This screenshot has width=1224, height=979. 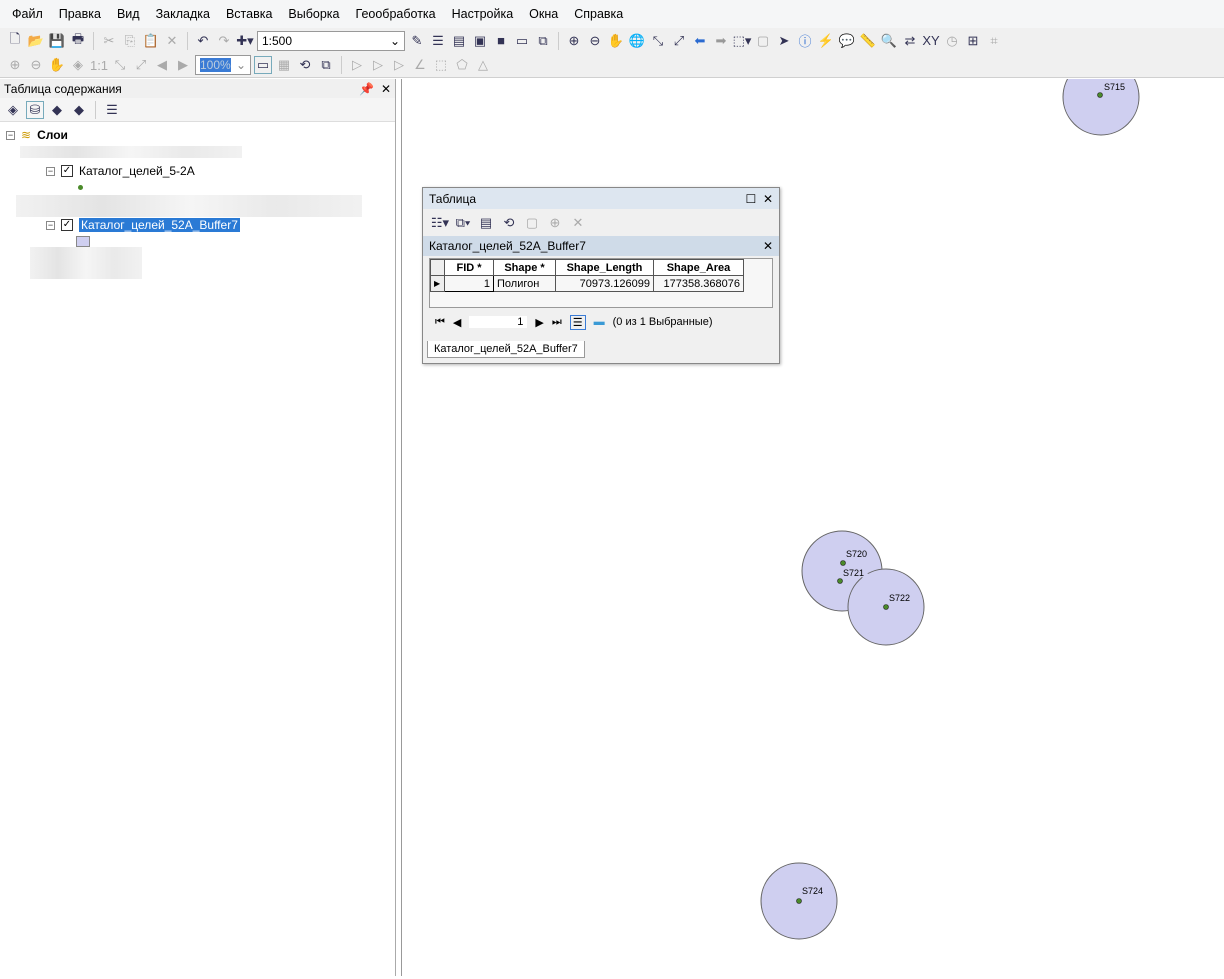 I want to click on back-icon: ⬅, so click(x=700, y=41).